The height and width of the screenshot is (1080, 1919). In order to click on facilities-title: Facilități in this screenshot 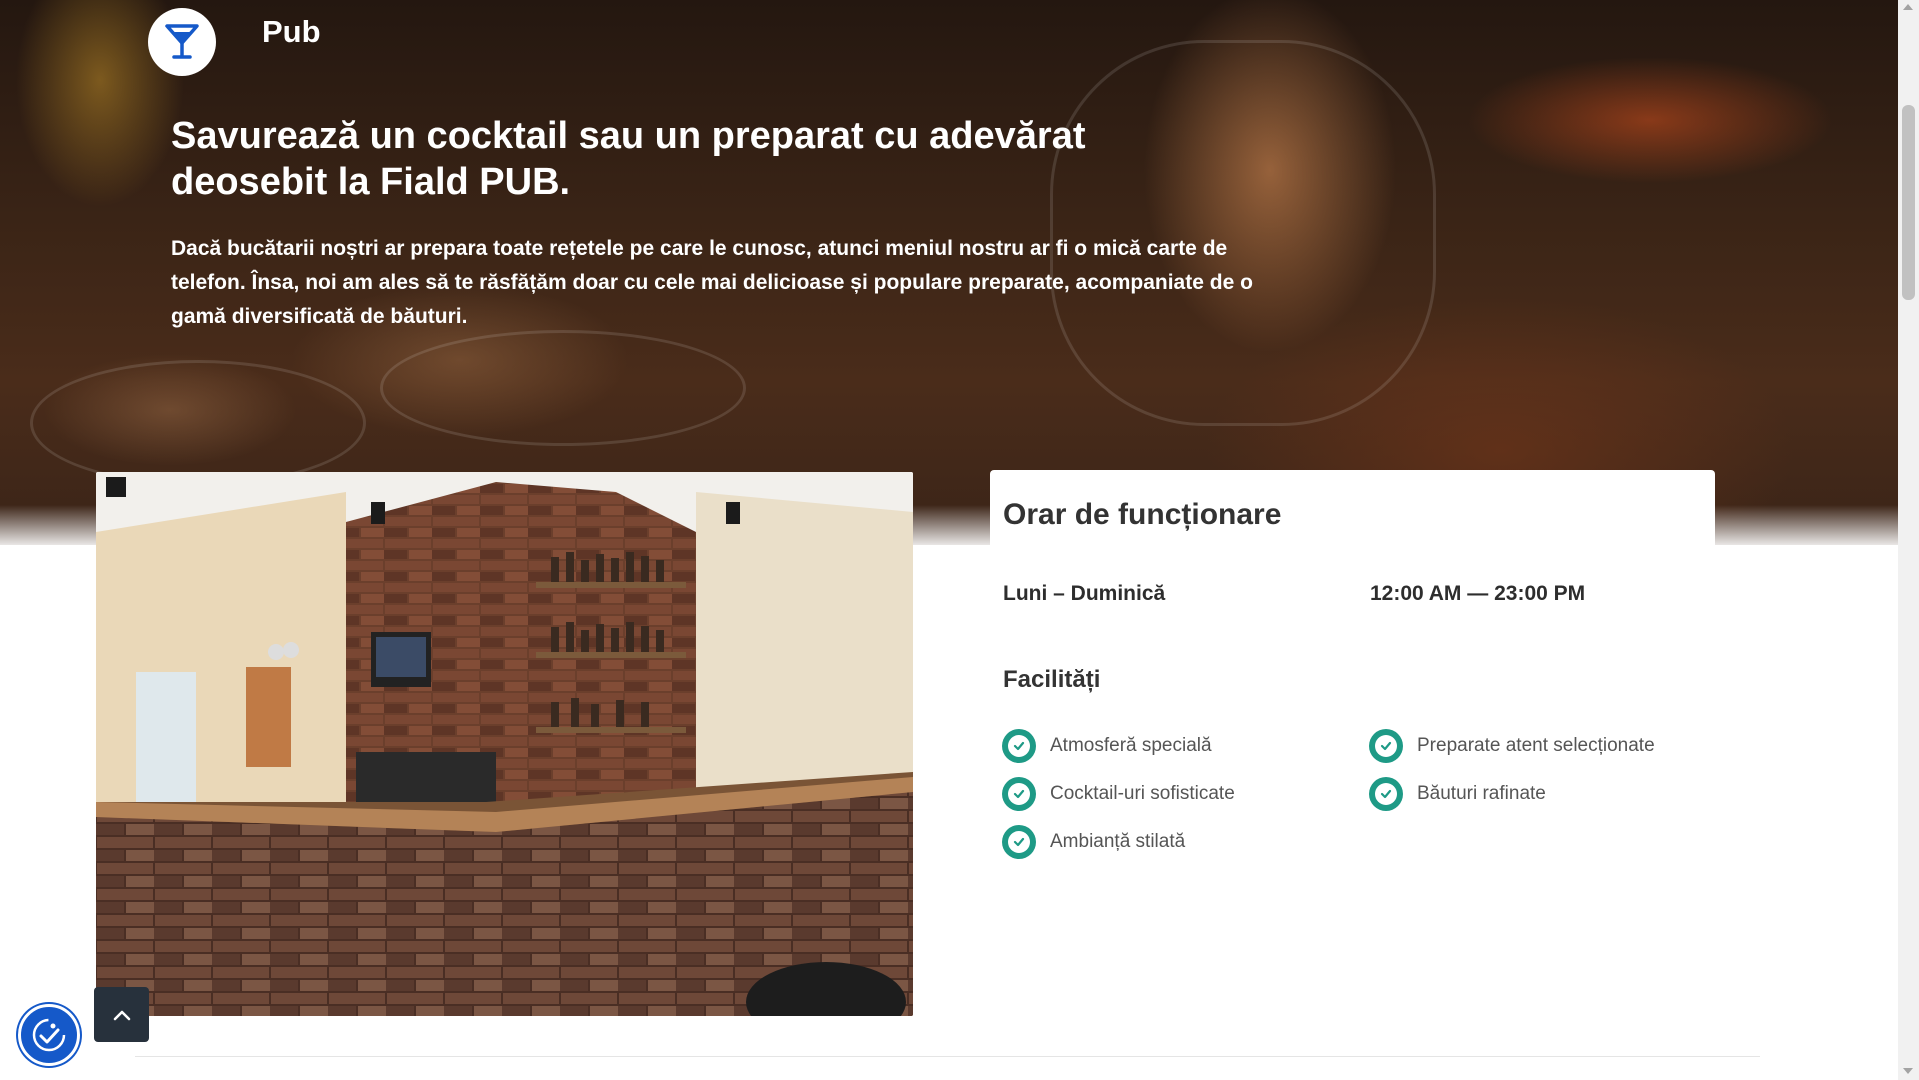, I will do `click(1052, 679)`.